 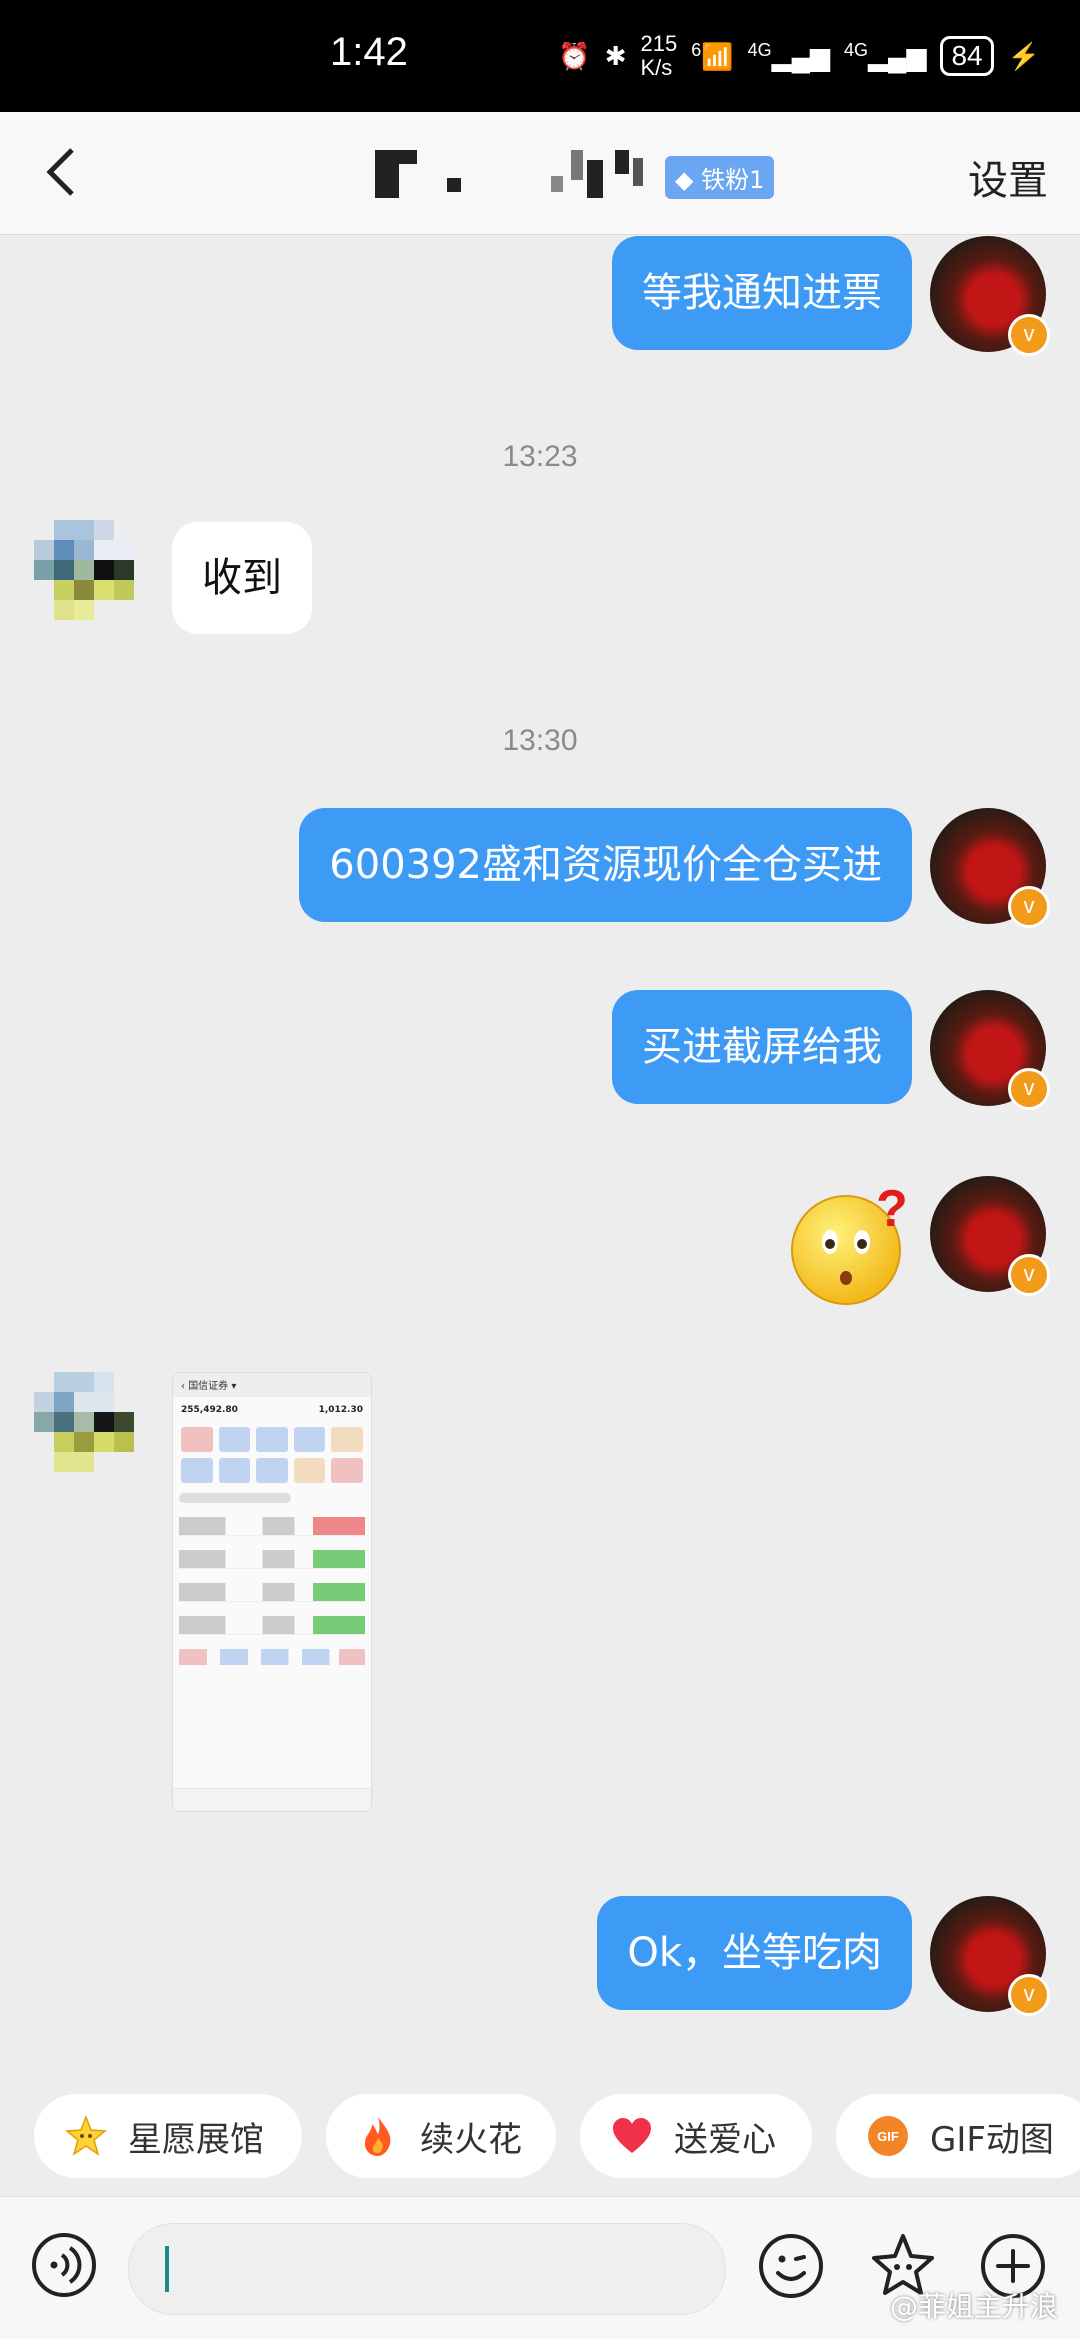 I want to click on chip-label: 星愿展馆, so click(x=196, y=2139).